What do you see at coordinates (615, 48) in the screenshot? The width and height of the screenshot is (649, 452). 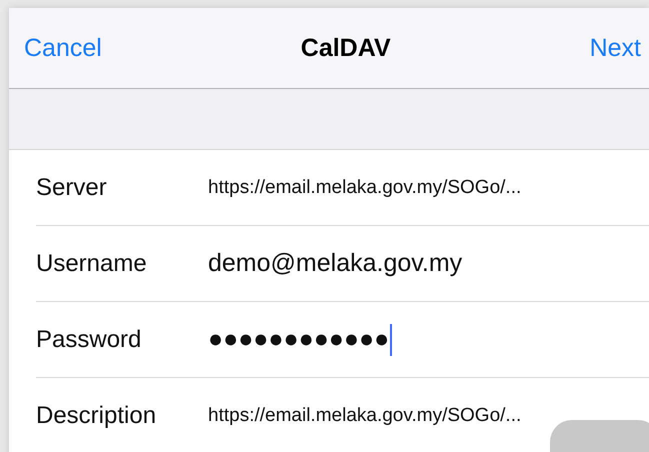 I see `next-button: Next` at bounding box center [615, 48].